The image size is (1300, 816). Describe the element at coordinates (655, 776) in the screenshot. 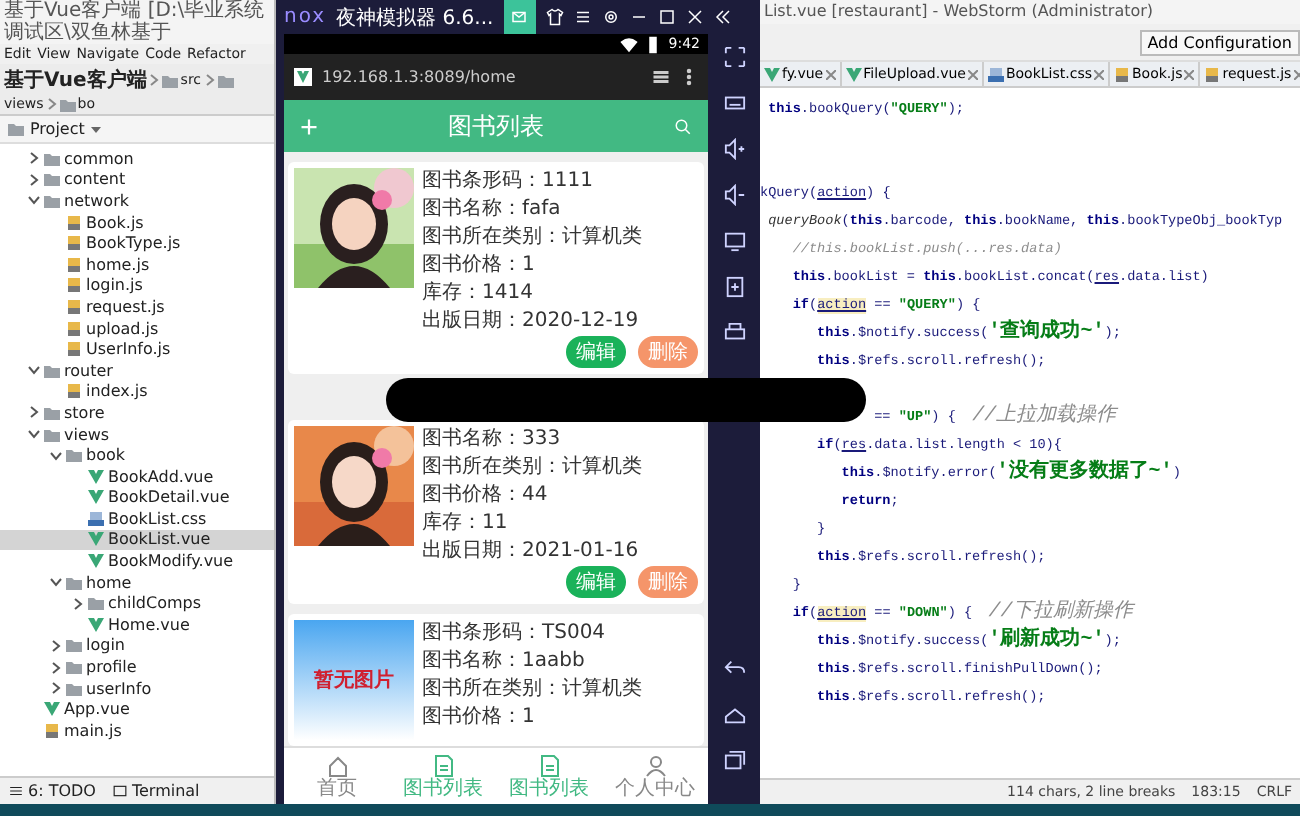

I see `nav-tab: 个人中心` at that location.